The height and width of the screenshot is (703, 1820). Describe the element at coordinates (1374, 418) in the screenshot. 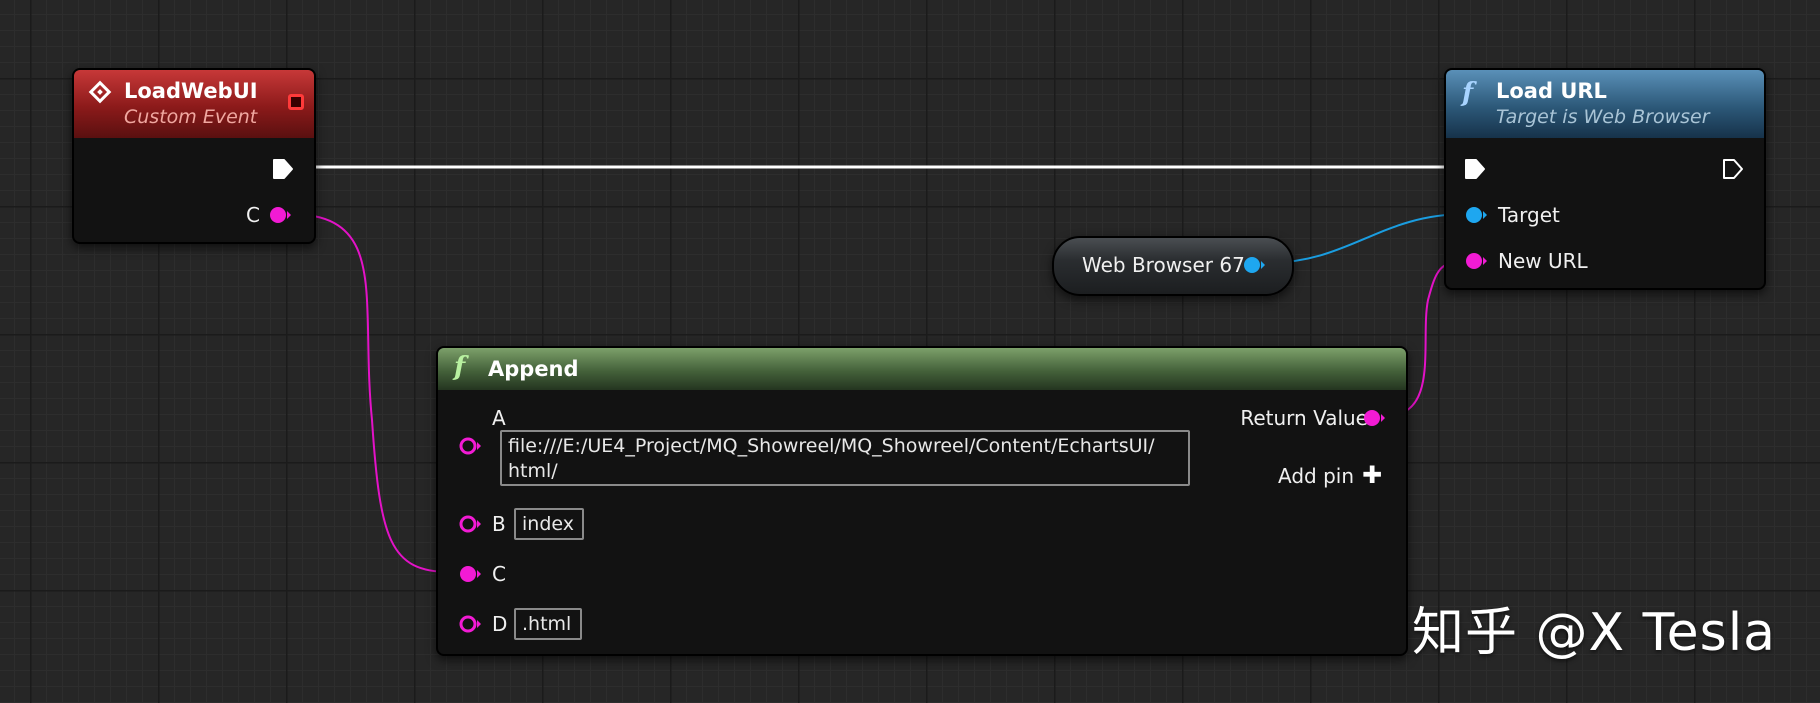

I see `string-output-pin-return` at that location.